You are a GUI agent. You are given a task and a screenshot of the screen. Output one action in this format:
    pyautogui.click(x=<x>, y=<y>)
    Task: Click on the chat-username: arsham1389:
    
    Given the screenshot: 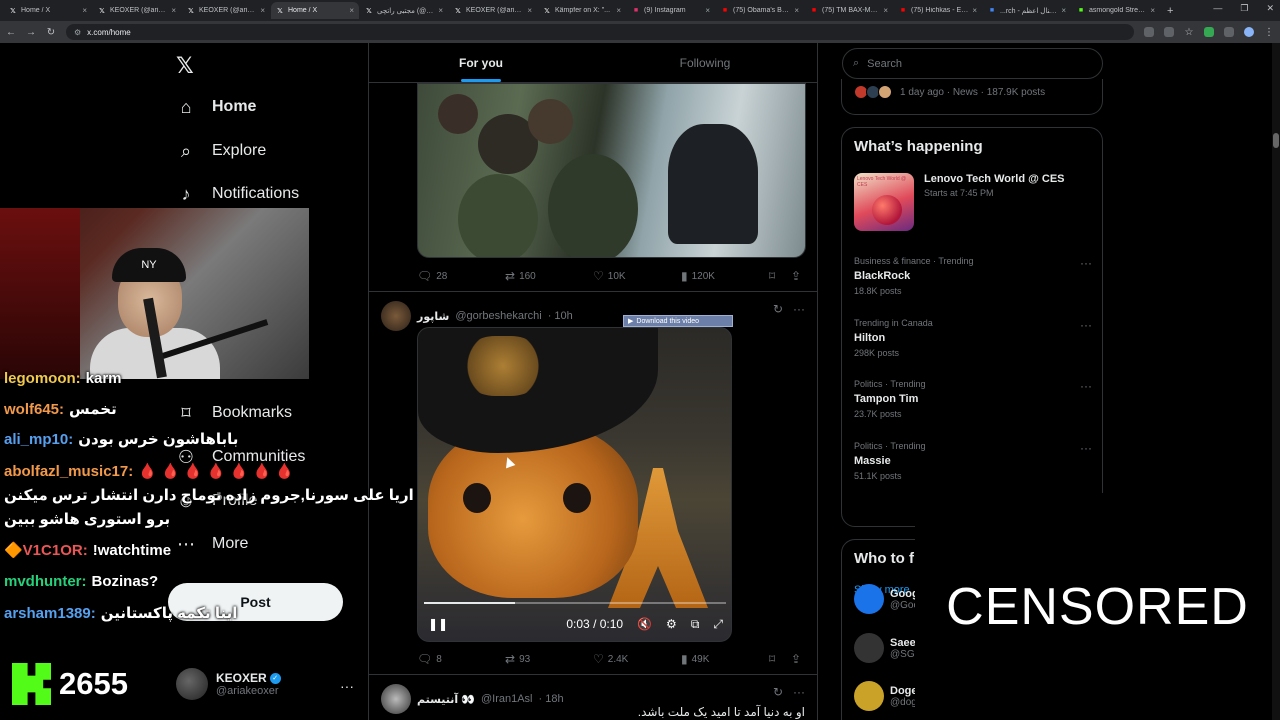 What is the action you would take?
    pyautogui.click(x=50, y=613)
    